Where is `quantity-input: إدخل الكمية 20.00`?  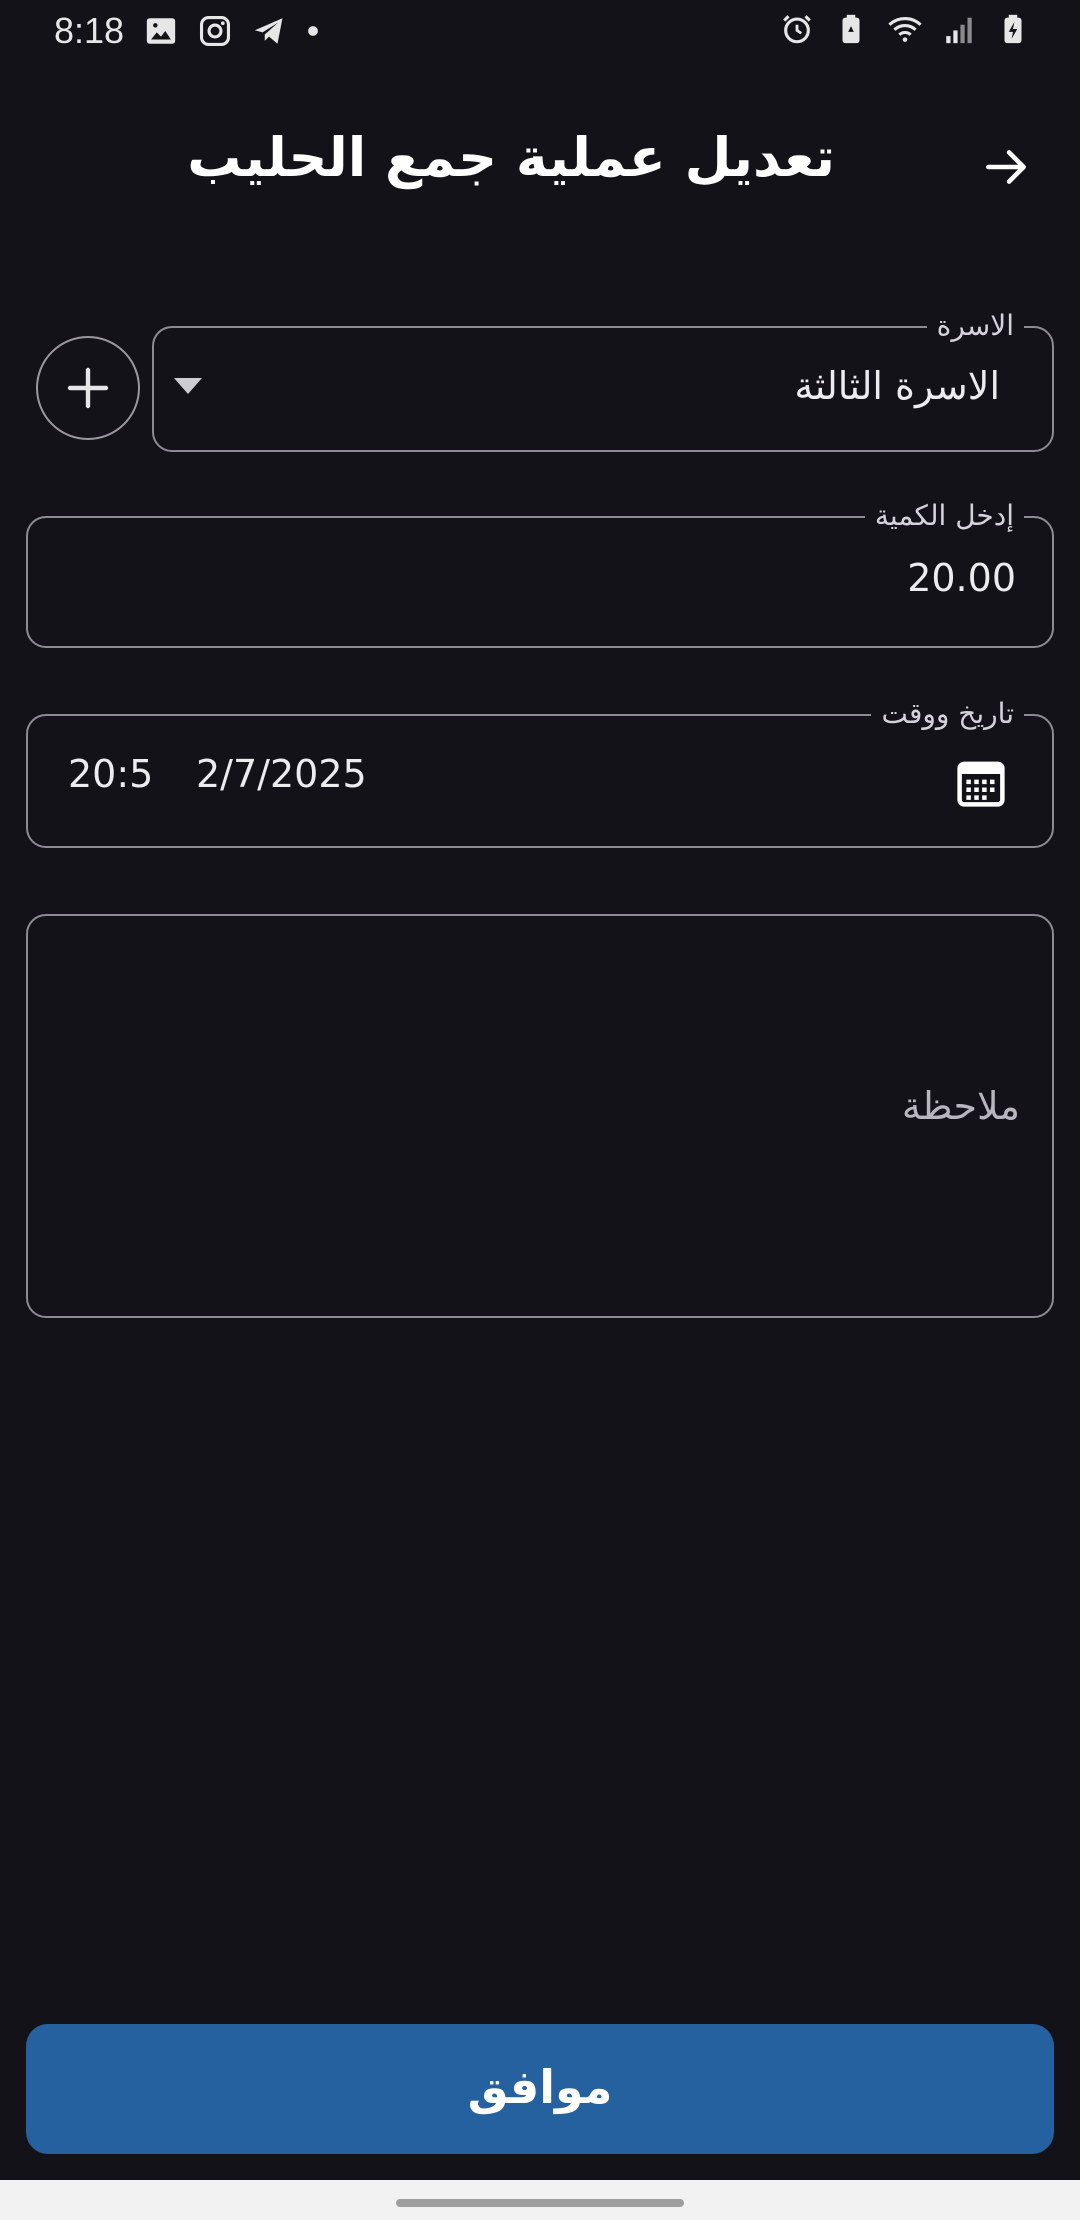 quantity-input: إدخل الكمية 20.00 is located at coordinates (540, 573).